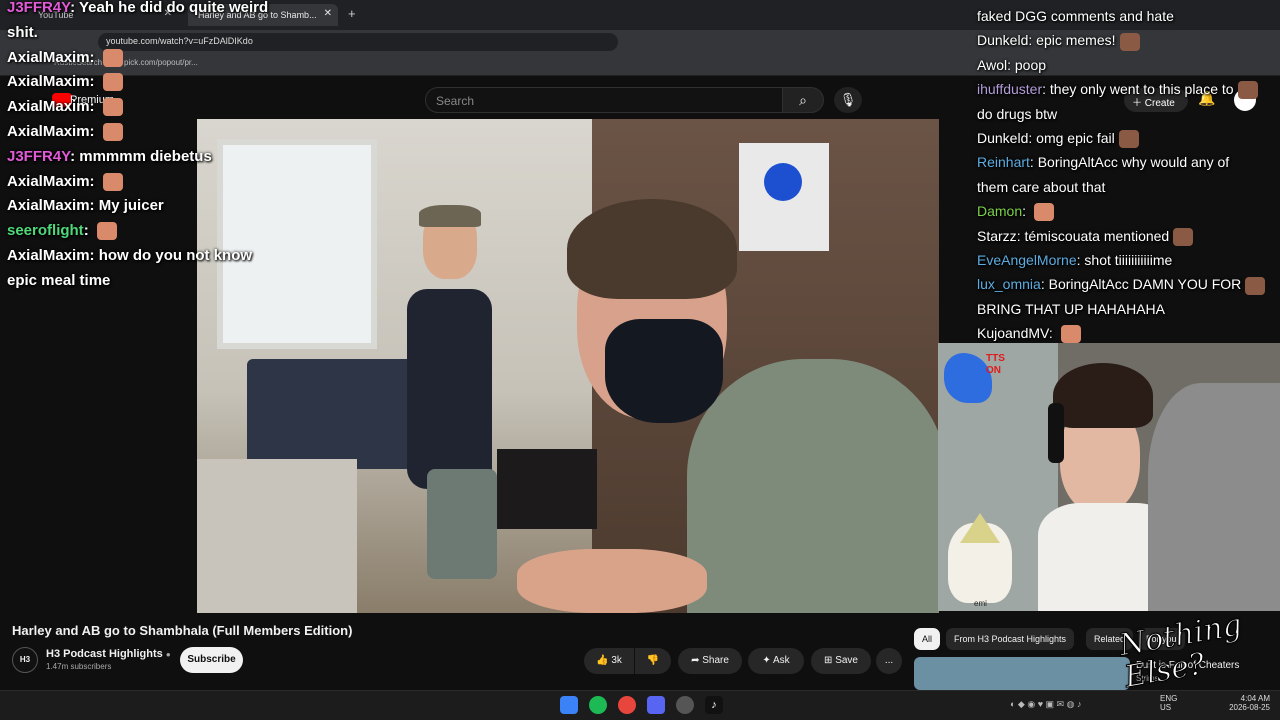 Image resolution: width=1280 pixels, height=720 pixels. Describe the element at coordinates (145, 156) in the screenshot. I see `chat-text: mmmmm diebetus` at that location.